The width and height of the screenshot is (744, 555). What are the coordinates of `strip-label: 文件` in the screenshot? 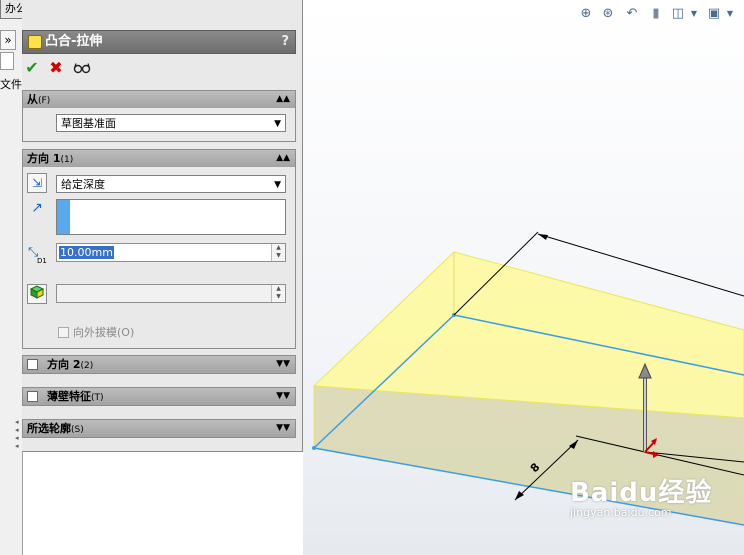 It's located at (11, 84).